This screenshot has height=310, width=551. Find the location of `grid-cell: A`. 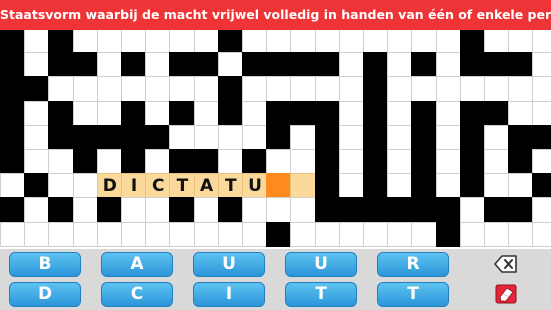

grid-cell: A is located at coordinates (206, 186).